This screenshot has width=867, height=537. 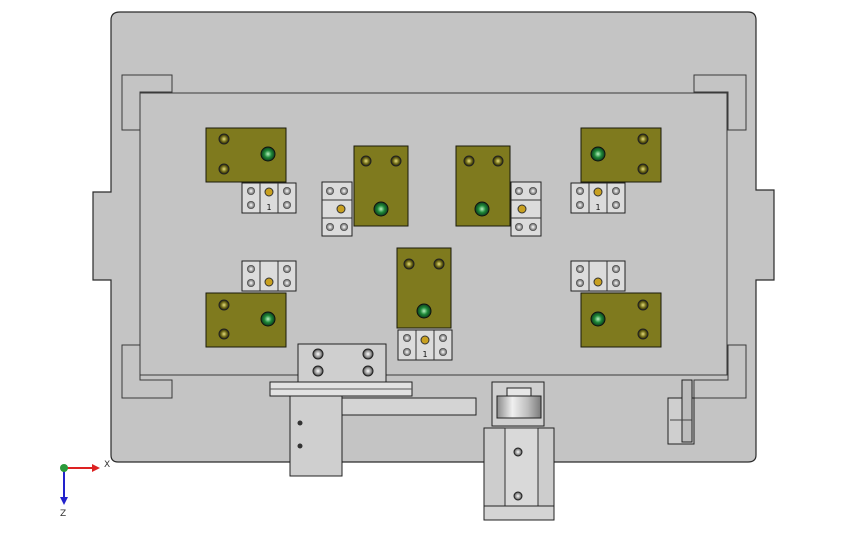 What do you see at coordinates (246, 320) in the screenshot?
I see `pad-bottom-left` at bounding box center [246, 320].